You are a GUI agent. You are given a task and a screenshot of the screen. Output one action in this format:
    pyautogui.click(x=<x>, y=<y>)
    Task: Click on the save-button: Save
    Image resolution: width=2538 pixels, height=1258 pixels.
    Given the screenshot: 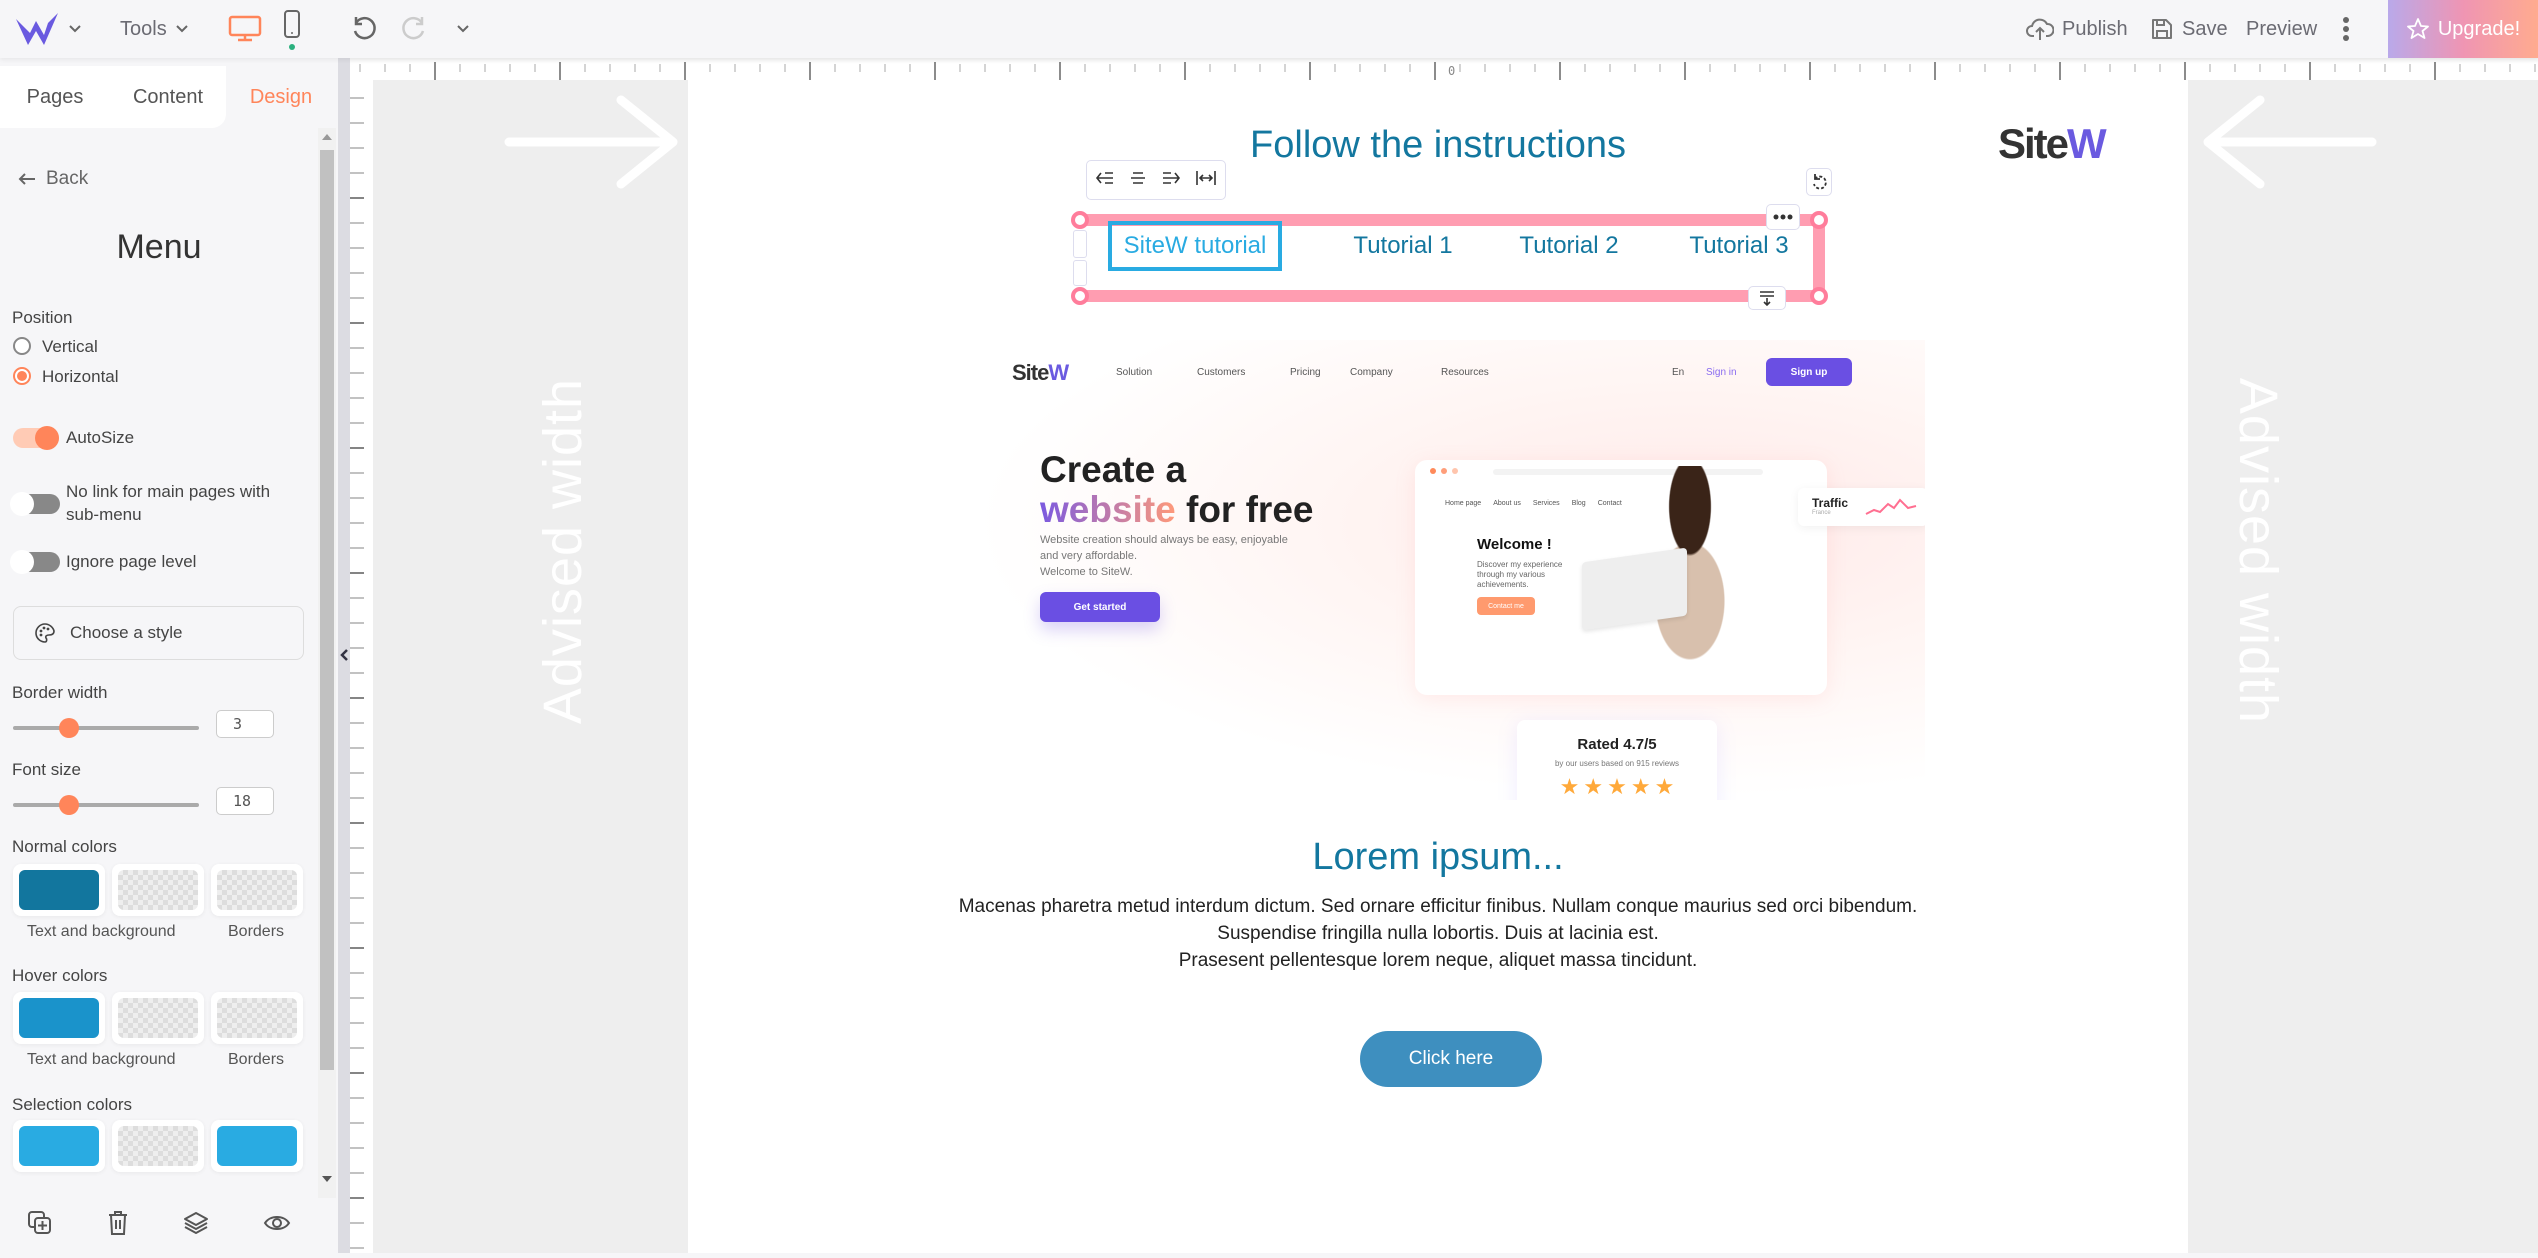 What is the action you would take?
    pyautogui.click(x=2189, y=29)
    